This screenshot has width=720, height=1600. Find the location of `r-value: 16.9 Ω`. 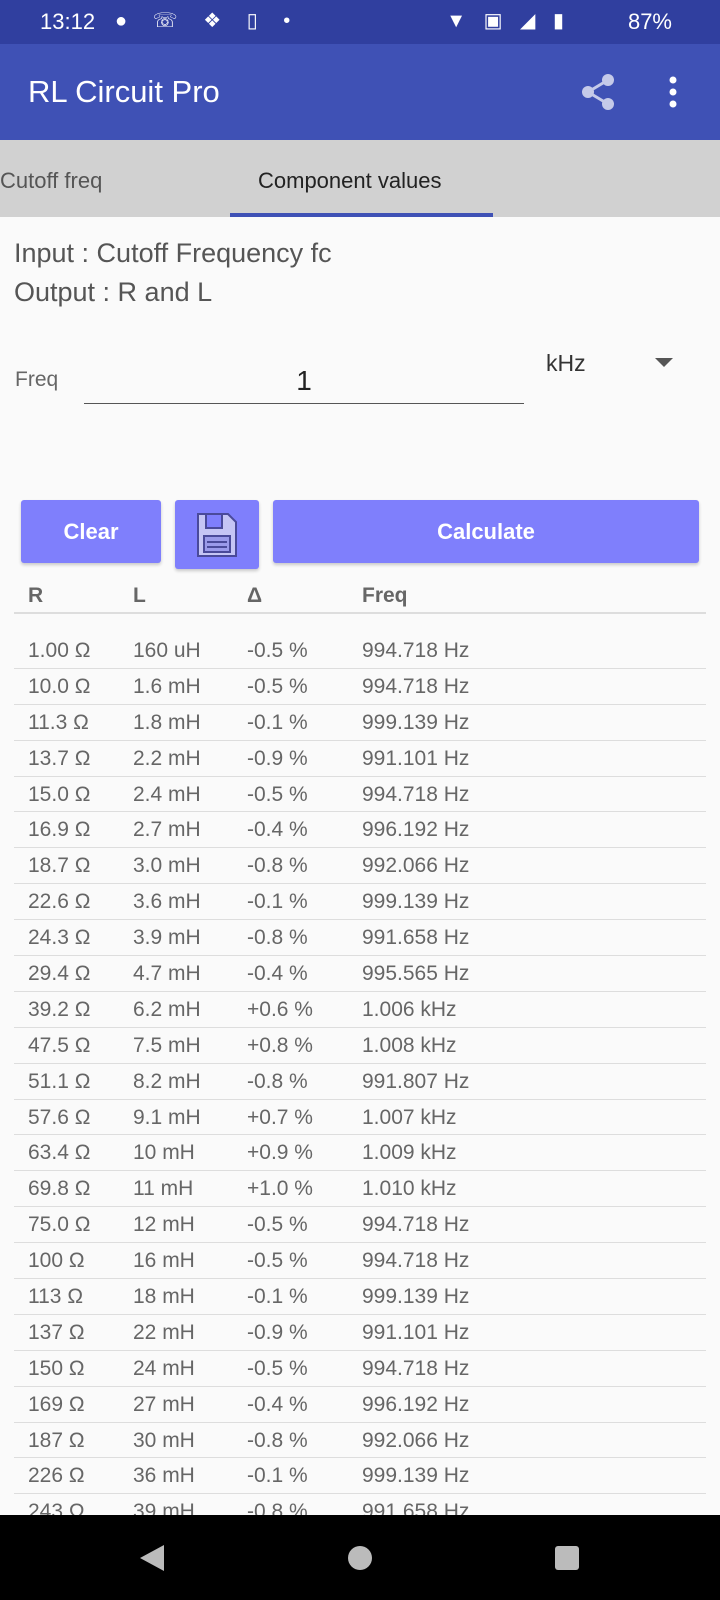

r-value: 16.9 Ω is located at coordinates (59, 830).